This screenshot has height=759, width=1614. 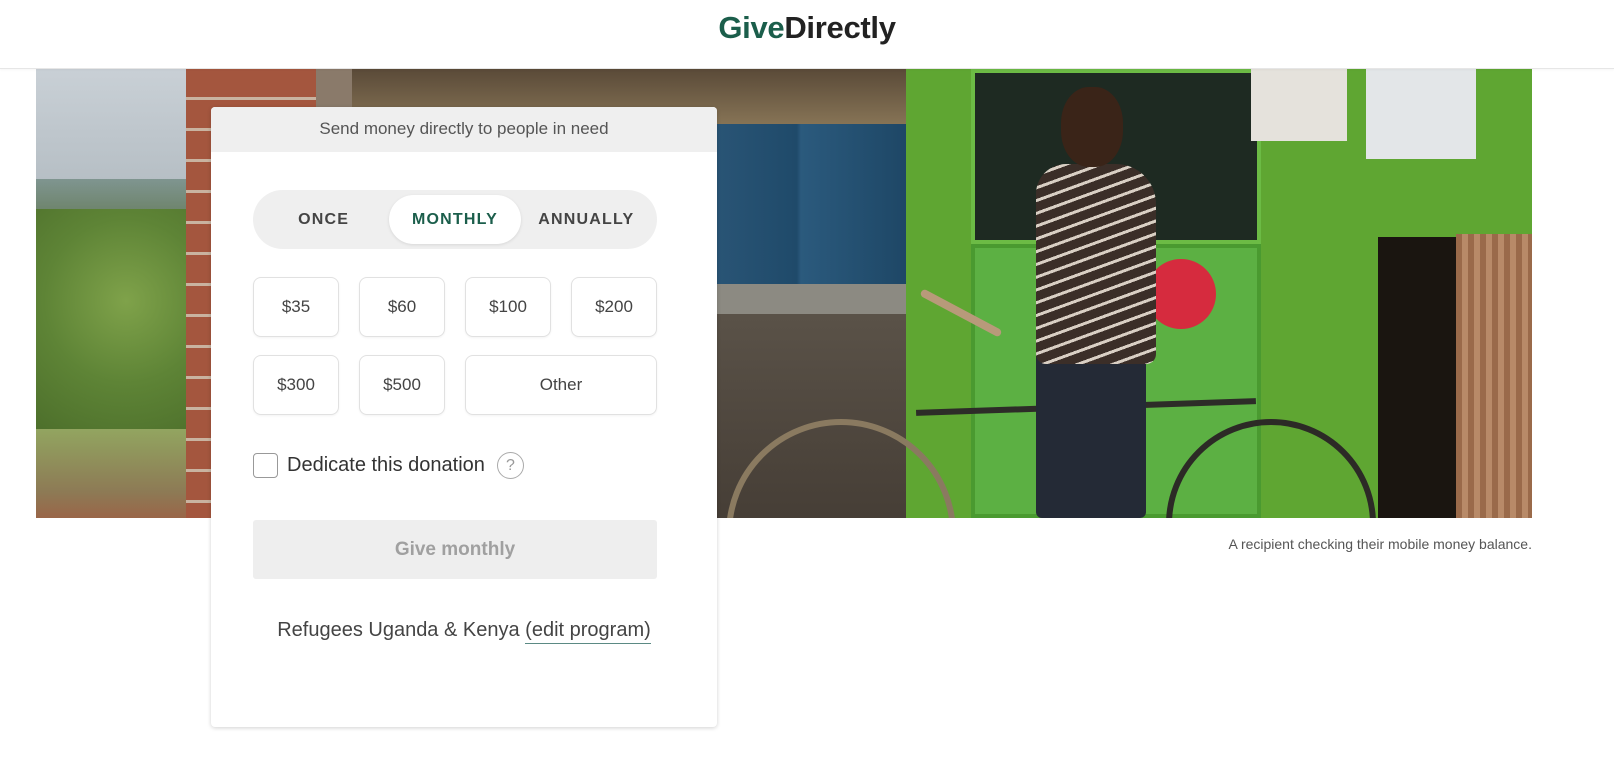 I want to click on photo-person-head, so click(x=1092, y=127).